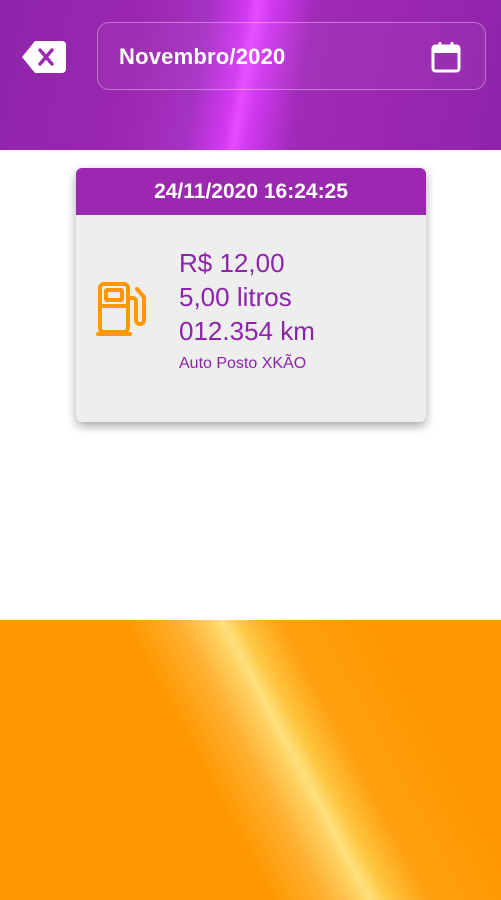  What do you see at coordinates (124, 309) in the screenshot?
I see `fuel-pump-icon` at bounding box center [124, 309].